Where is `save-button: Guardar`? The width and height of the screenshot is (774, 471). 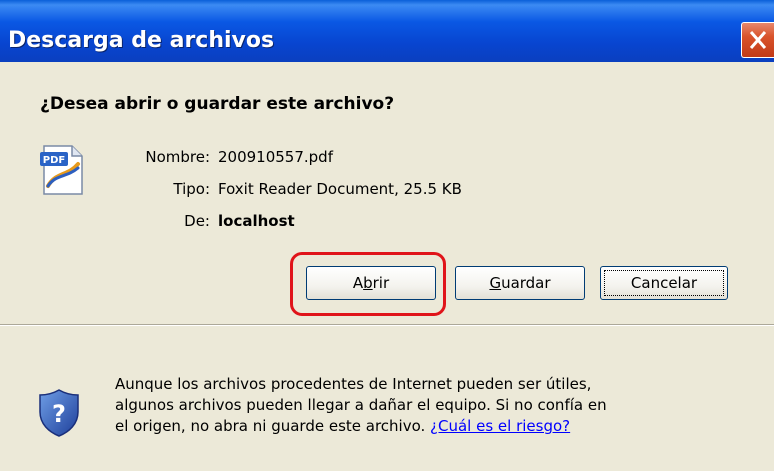
save-button: Guardar is located at coordinates (520, 283).